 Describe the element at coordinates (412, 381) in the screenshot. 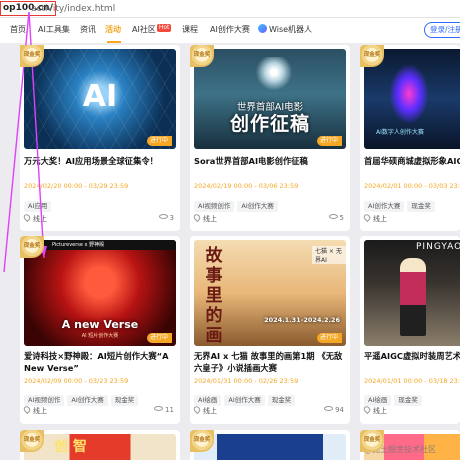

I see `card-date: 2024/01/01 00:00 - 03/18 23:59` at that location.